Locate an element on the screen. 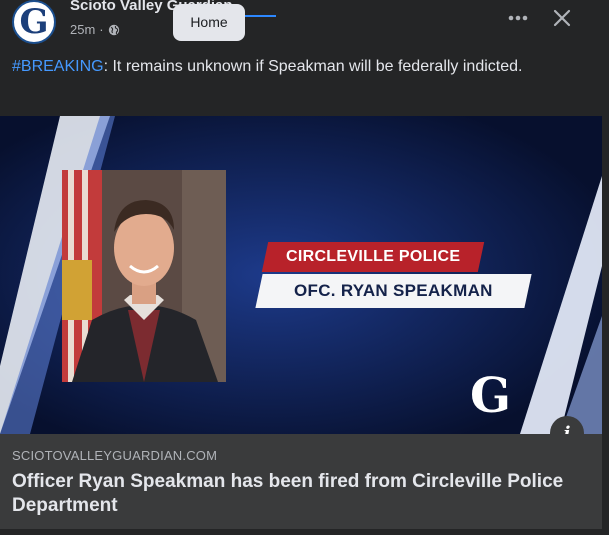 Image resolution: width=609 pixels, height=535 pixels. lower-third-department: CIRCLEVILLE POLICE is located at coordinates (373, 257).